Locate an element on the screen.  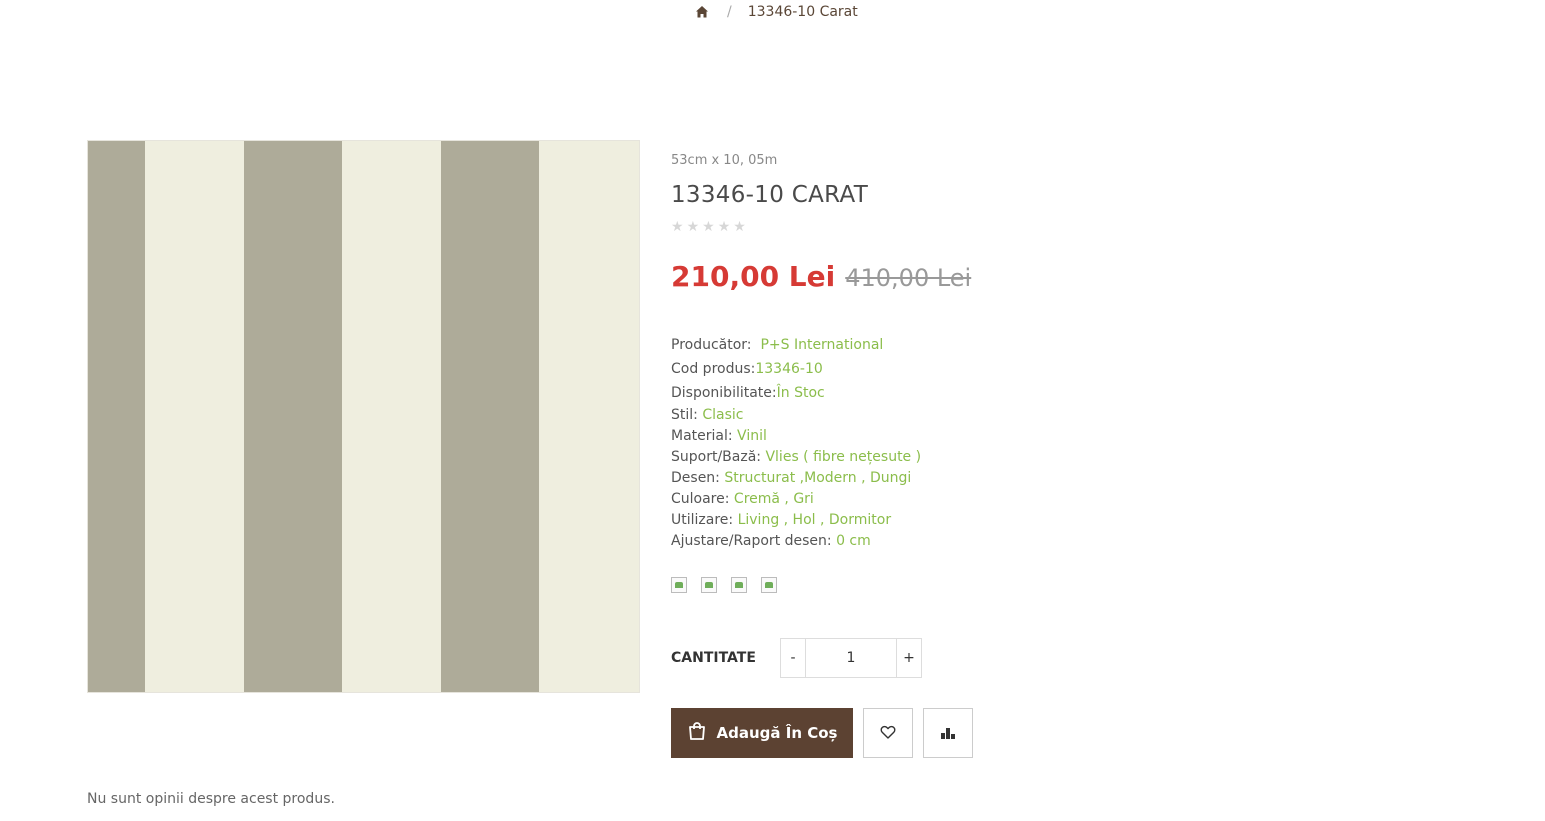
detail-label: Material: is located at coordinates (702, 436).